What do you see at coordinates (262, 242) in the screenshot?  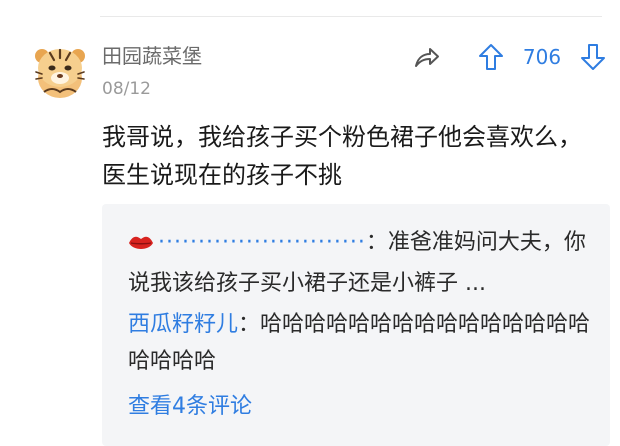 I see `reply-author: ··························` at bounding box center [262, 242].